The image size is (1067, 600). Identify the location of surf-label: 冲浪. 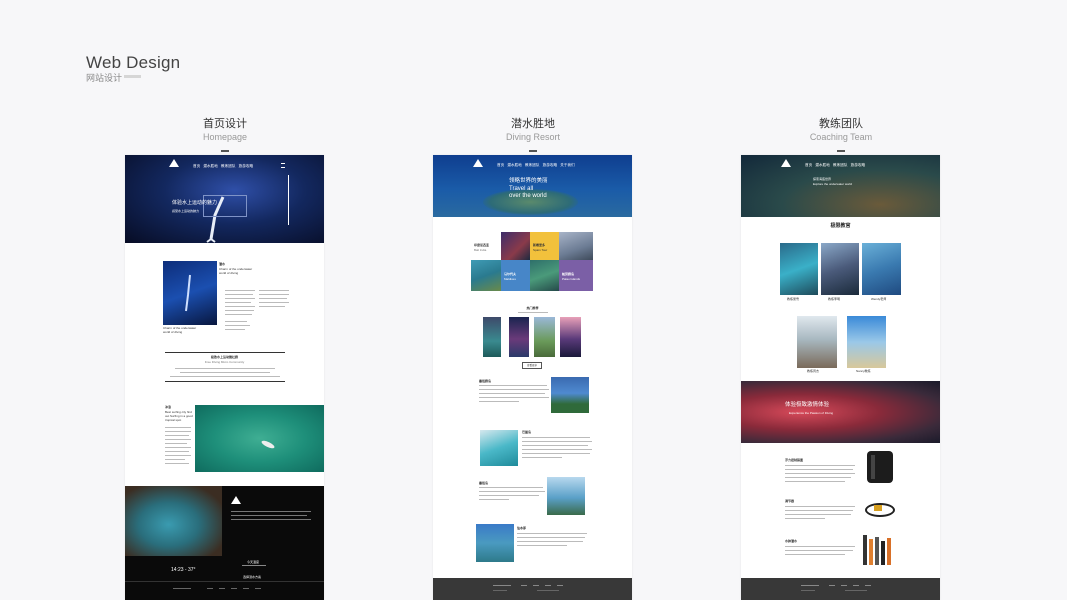
(168, 407).